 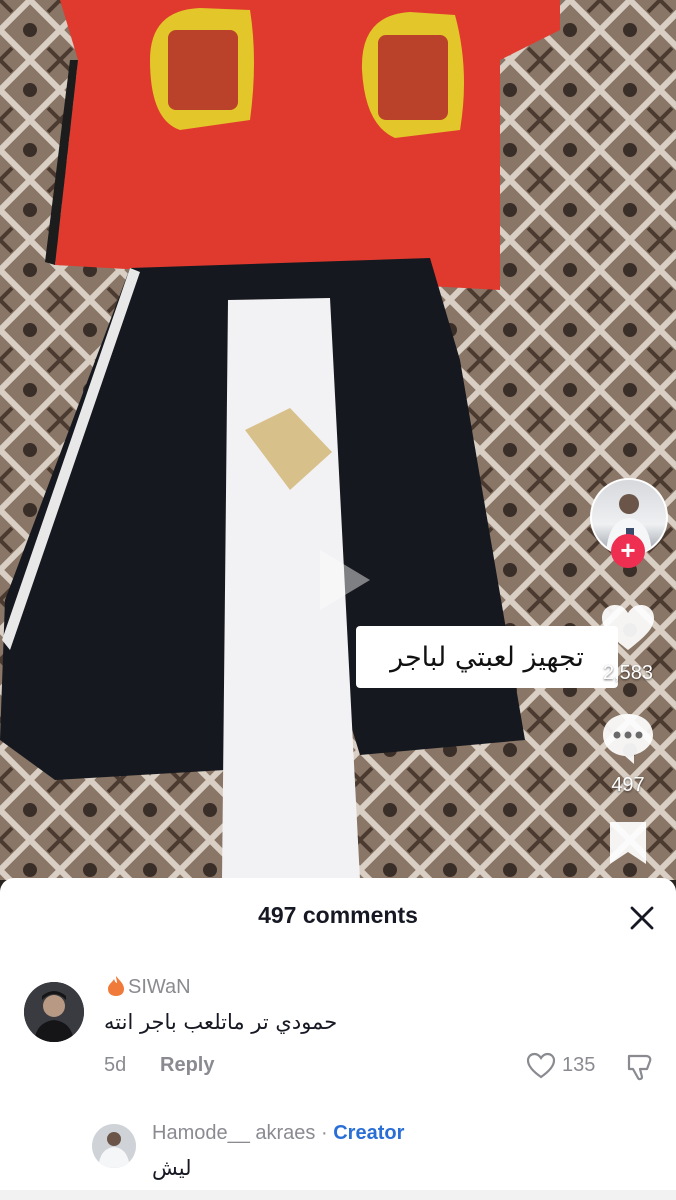 What do you see at coordinates (628, 629) in the screenshot?
I see `heart-icon` at bounding box center [628, 629].